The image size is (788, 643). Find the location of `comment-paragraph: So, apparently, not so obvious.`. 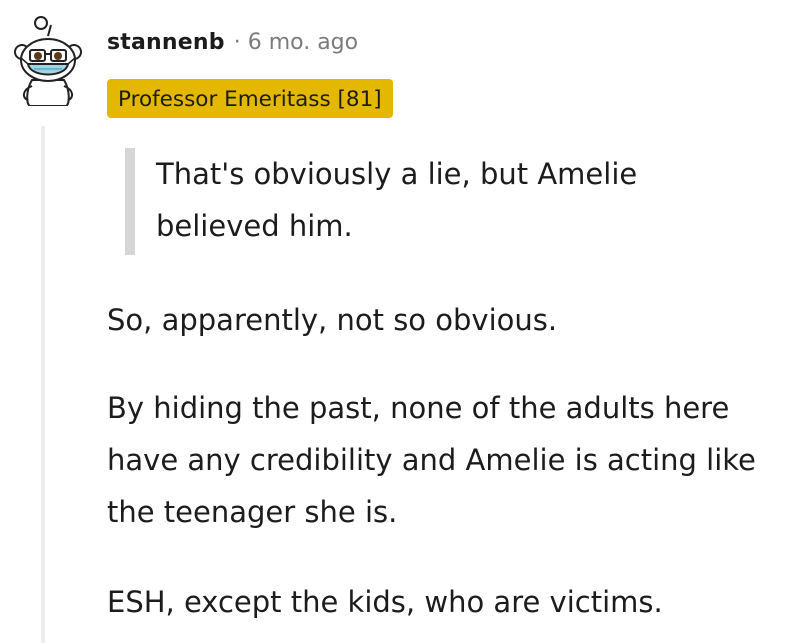

comment-paragraph: So, apparently, not so obvious. is located at coordinates (332, 320).